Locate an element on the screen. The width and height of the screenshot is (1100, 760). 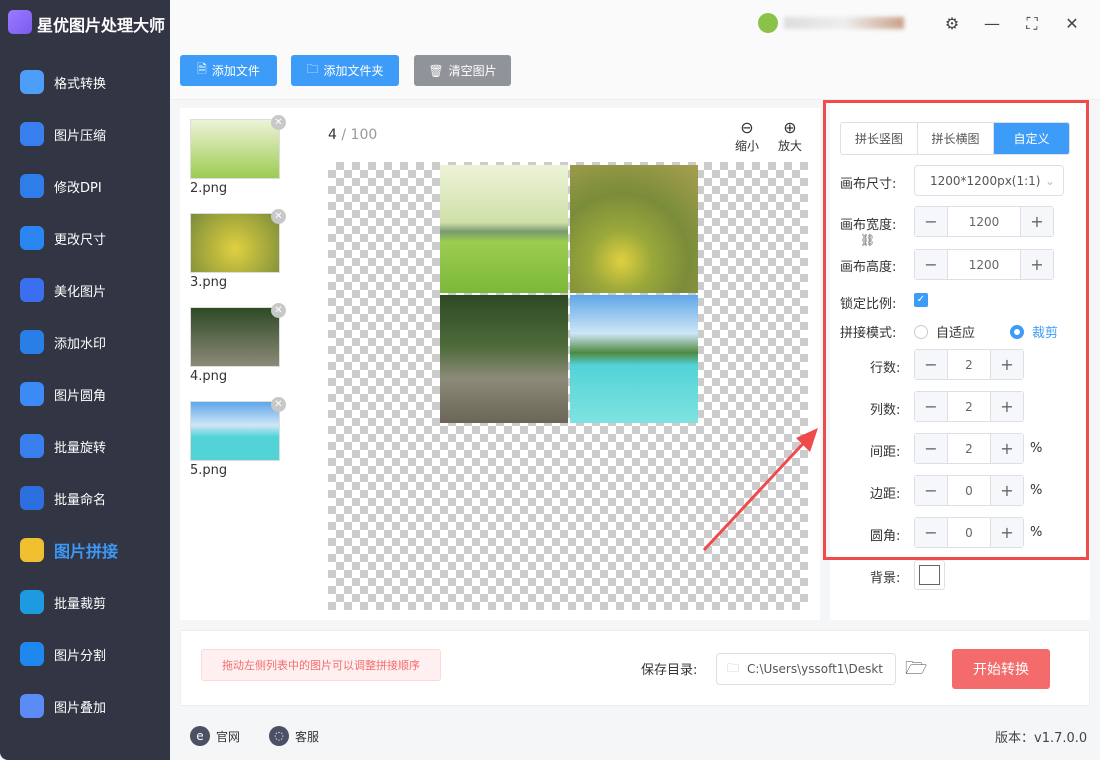
thumbnail-name: 2.png is located at coordinates (209, 188).